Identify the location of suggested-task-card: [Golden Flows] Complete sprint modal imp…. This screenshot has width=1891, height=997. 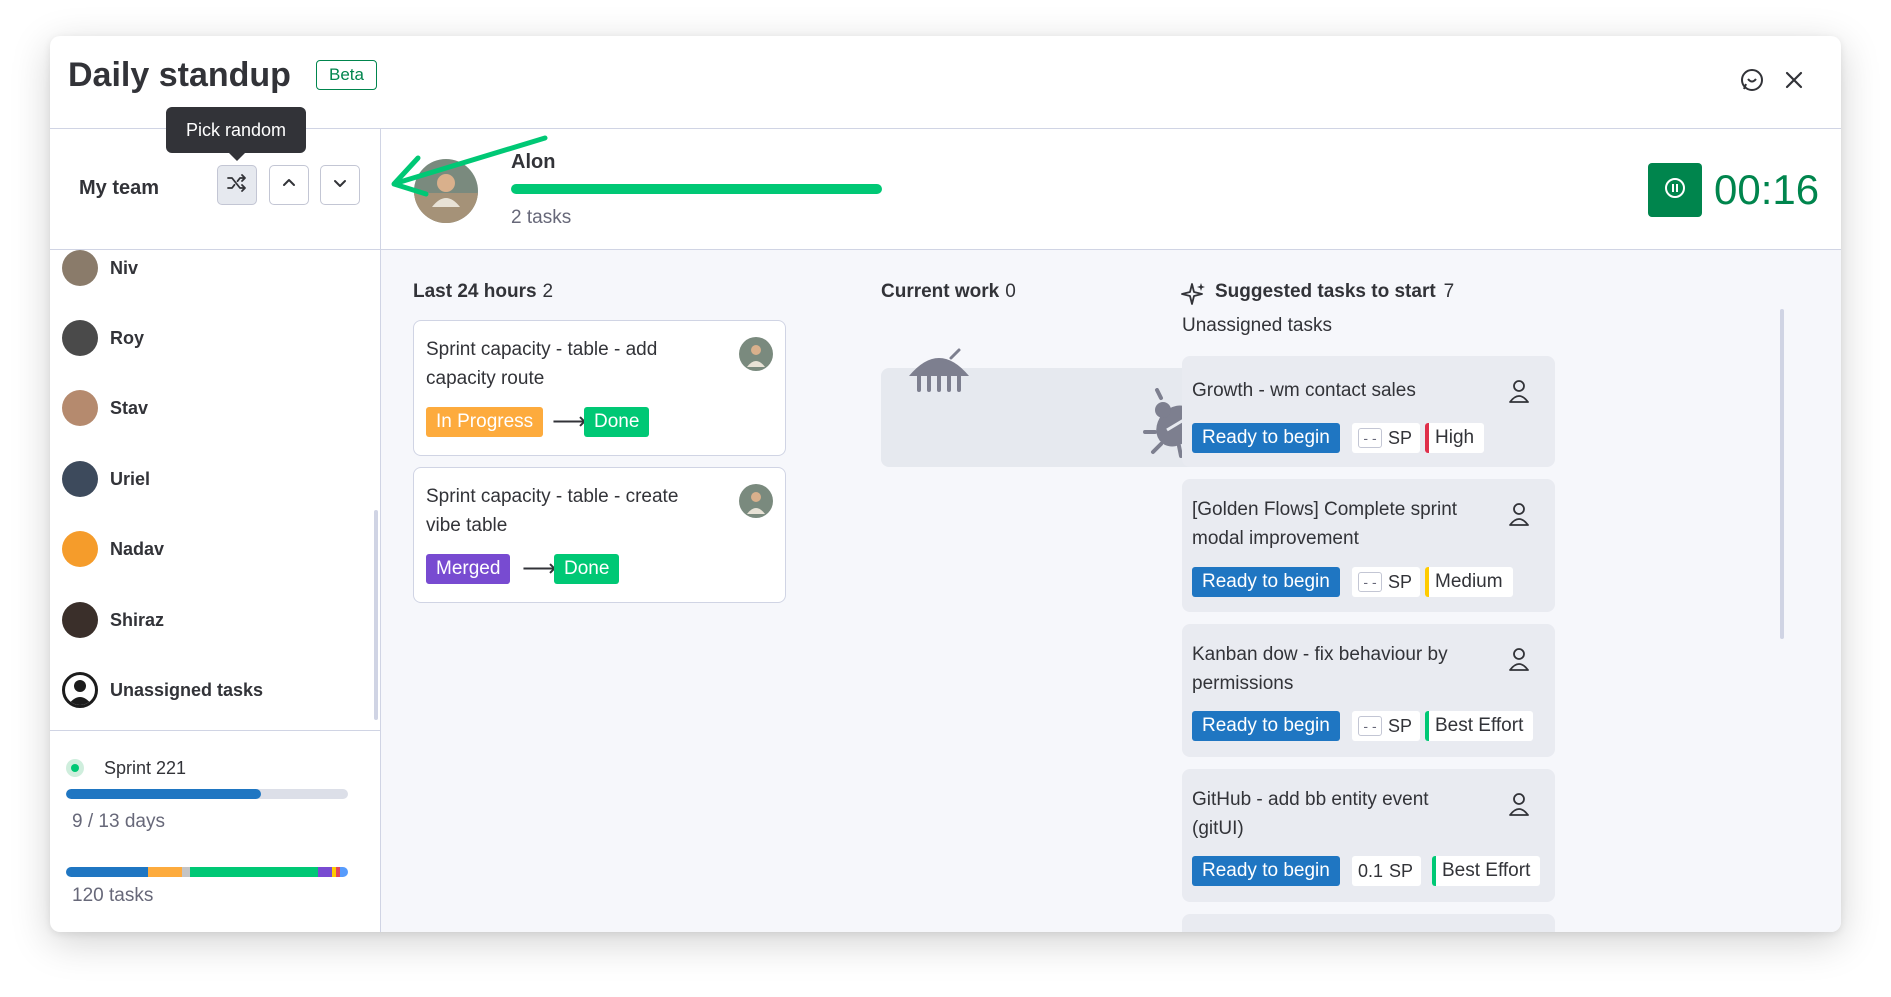
(1368, 545).